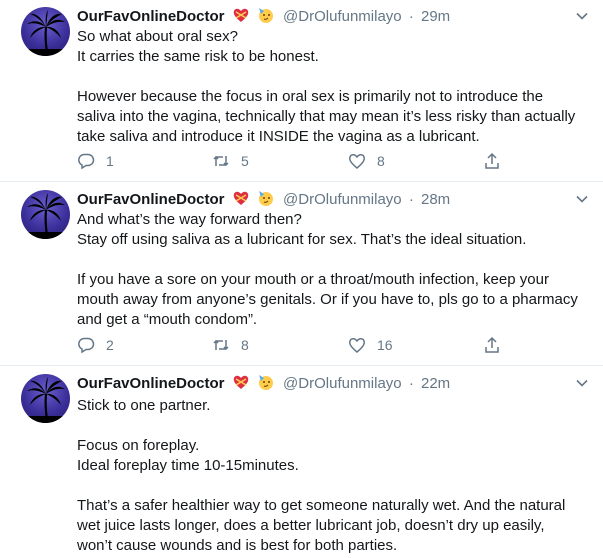  Describe the element at coordinates (230, 345) in the screenshot. I see `retweet-button: 8` at that location.